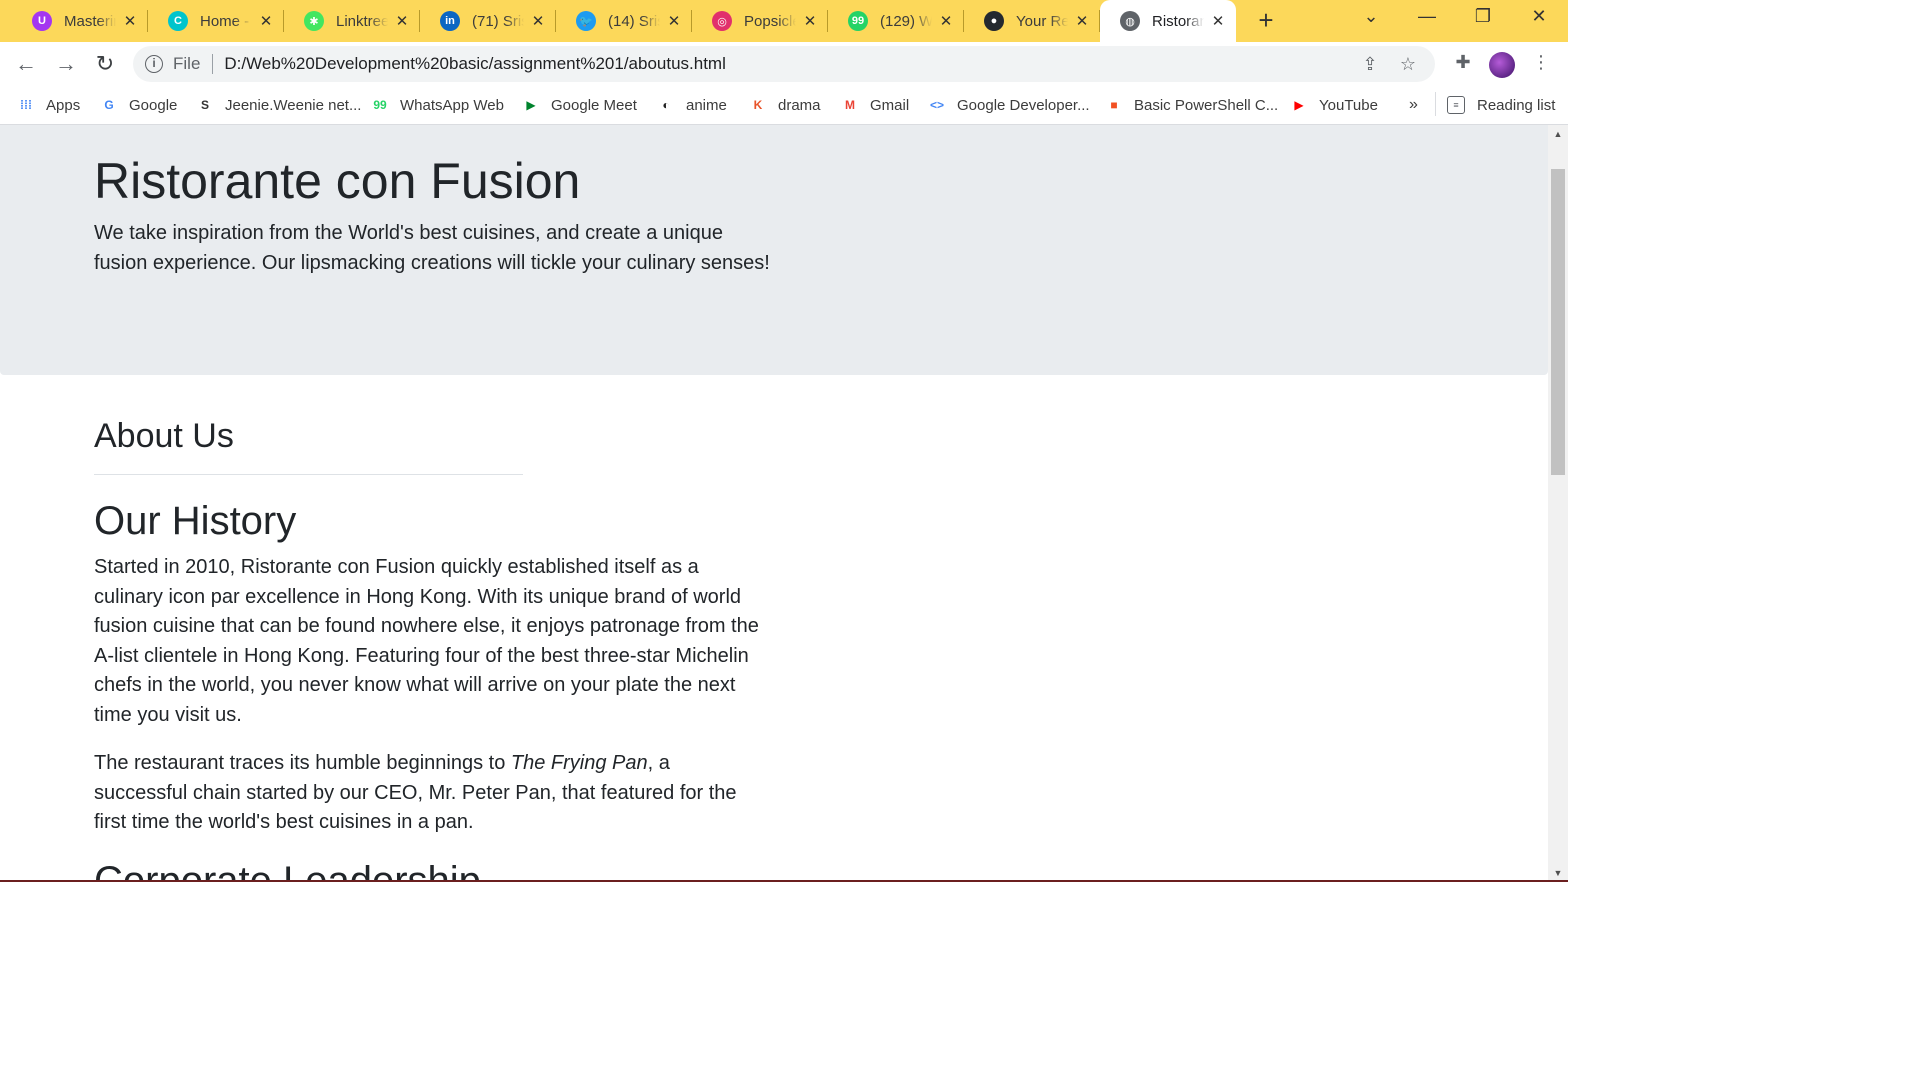 The height and width of the screenshot is (1080, 1920). I want to click on google-meet-icon: ▶, so click(531, 105).